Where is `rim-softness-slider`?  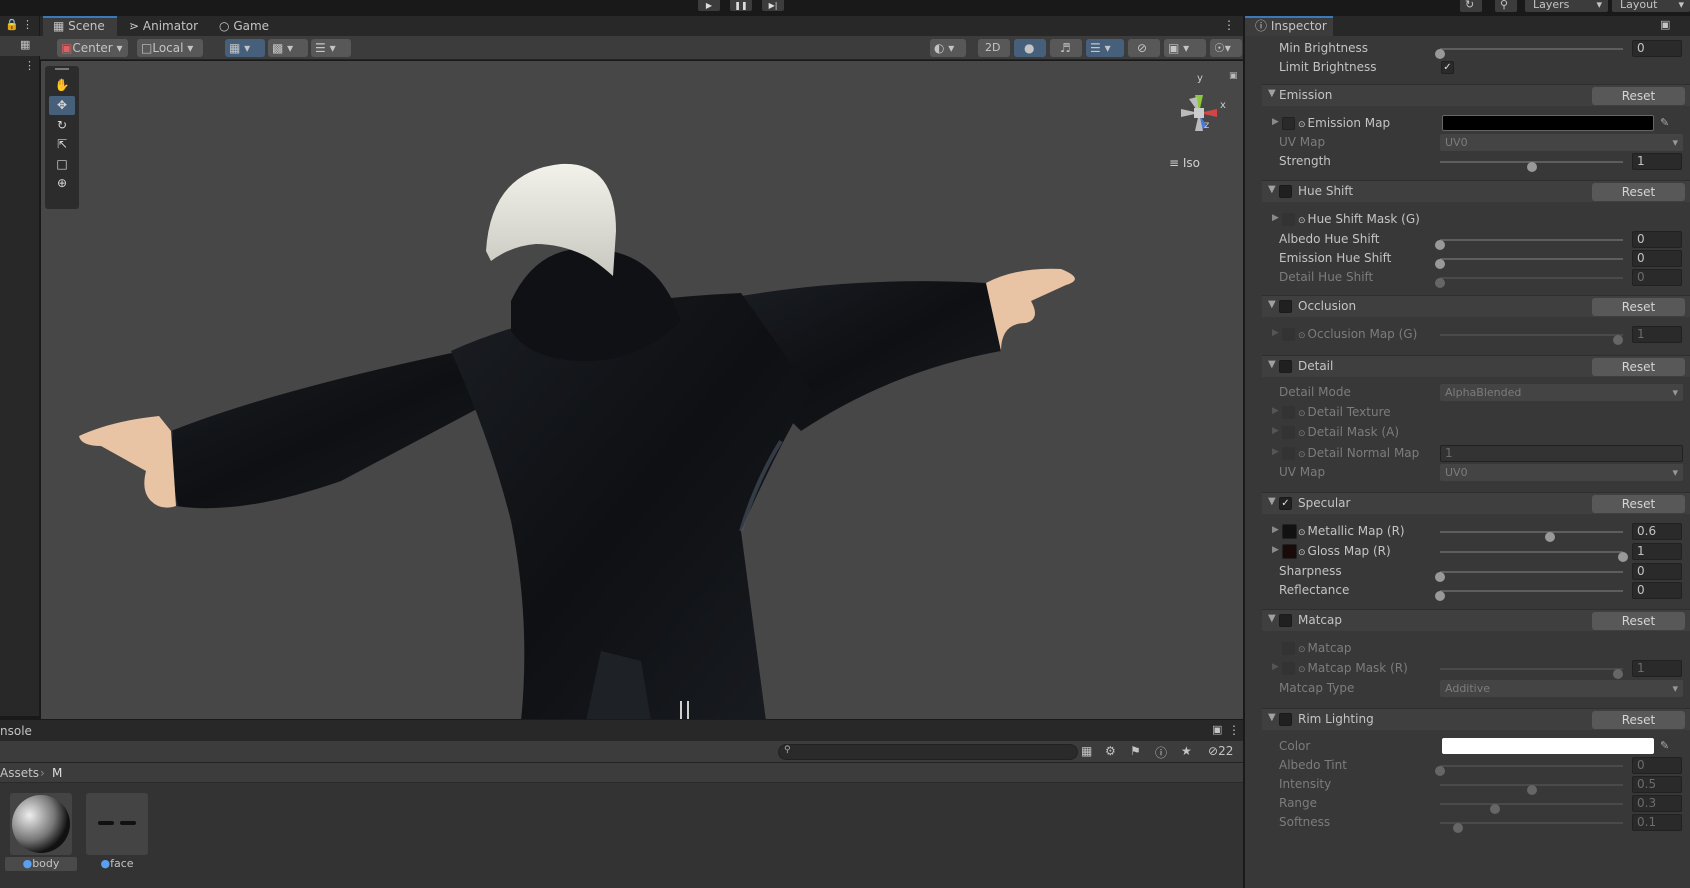
rim-softness-slider is located at coordinates (1531, 827).